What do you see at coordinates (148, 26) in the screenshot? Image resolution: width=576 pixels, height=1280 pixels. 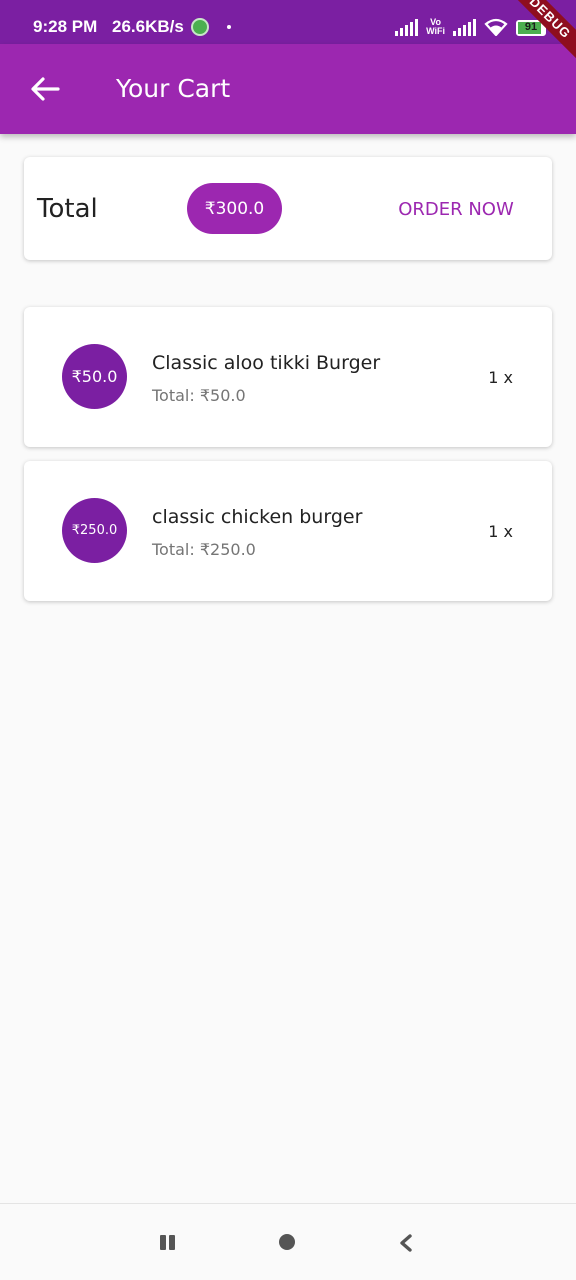 I see `network-speed: 26.6KB/s` at bounding box center [148, 26].